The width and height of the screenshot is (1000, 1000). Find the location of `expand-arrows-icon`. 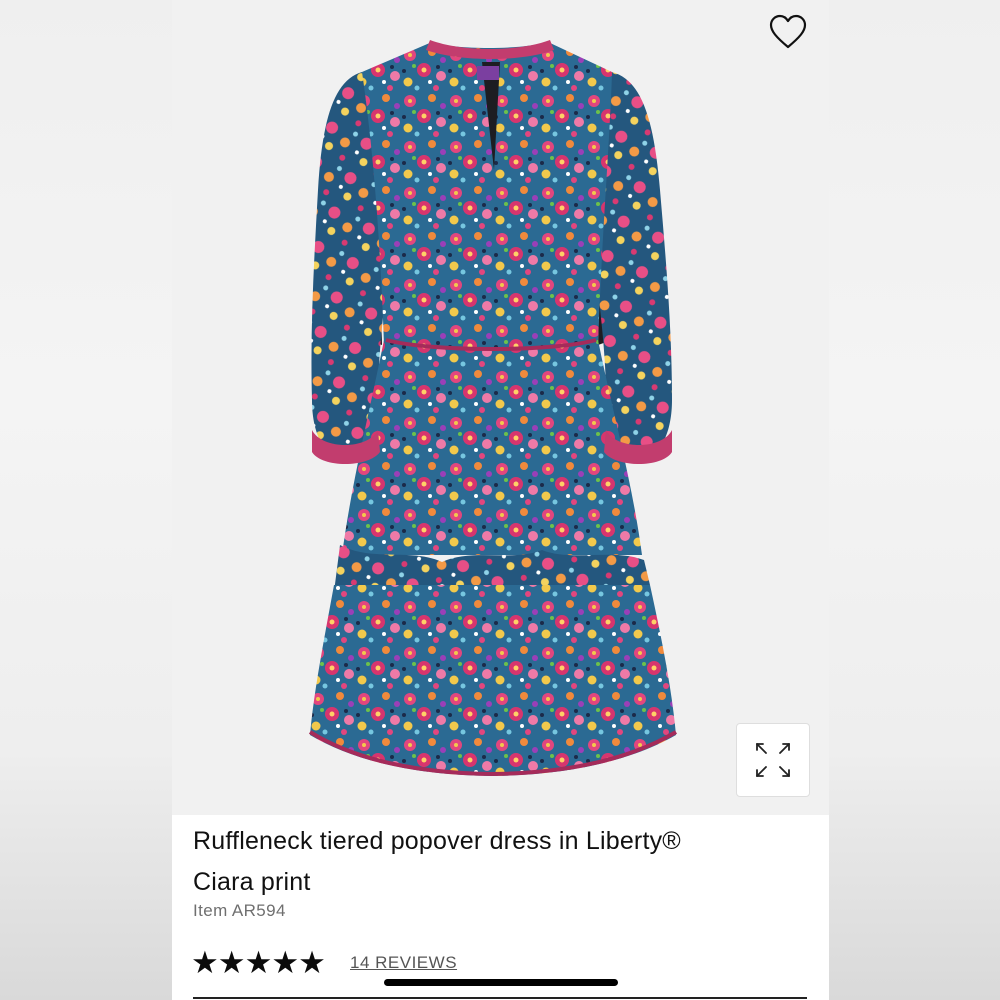

expand-arrows-icon is located at coordinates (773, 760).